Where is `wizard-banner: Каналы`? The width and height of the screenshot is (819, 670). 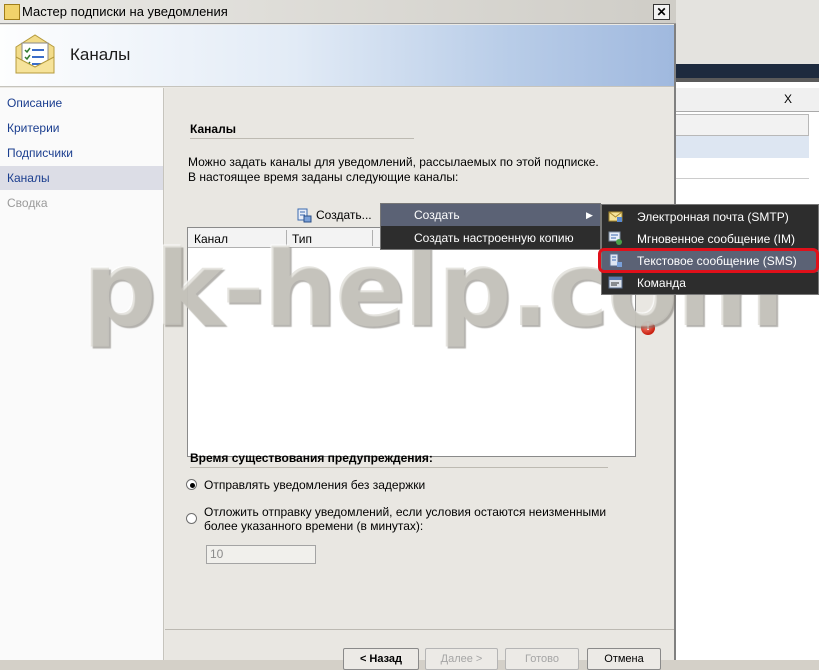 wizard-banner: Каналы is located at coordinates (337, 56).